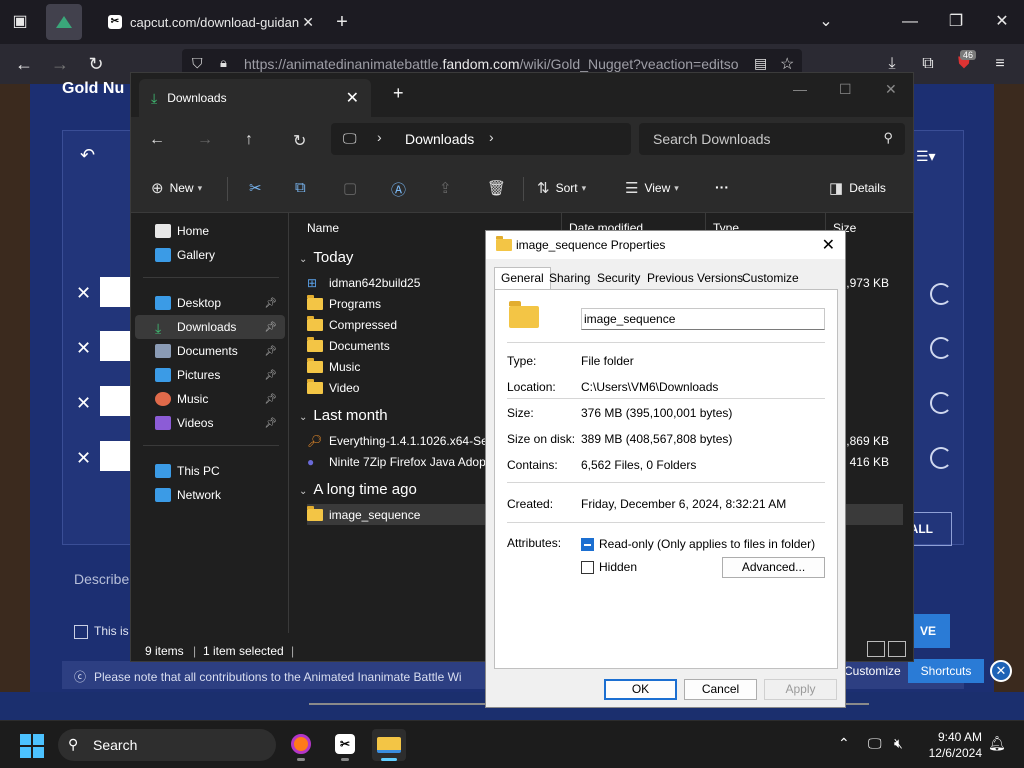  I want to click on undo-icon: ↶, so click(87, 155).